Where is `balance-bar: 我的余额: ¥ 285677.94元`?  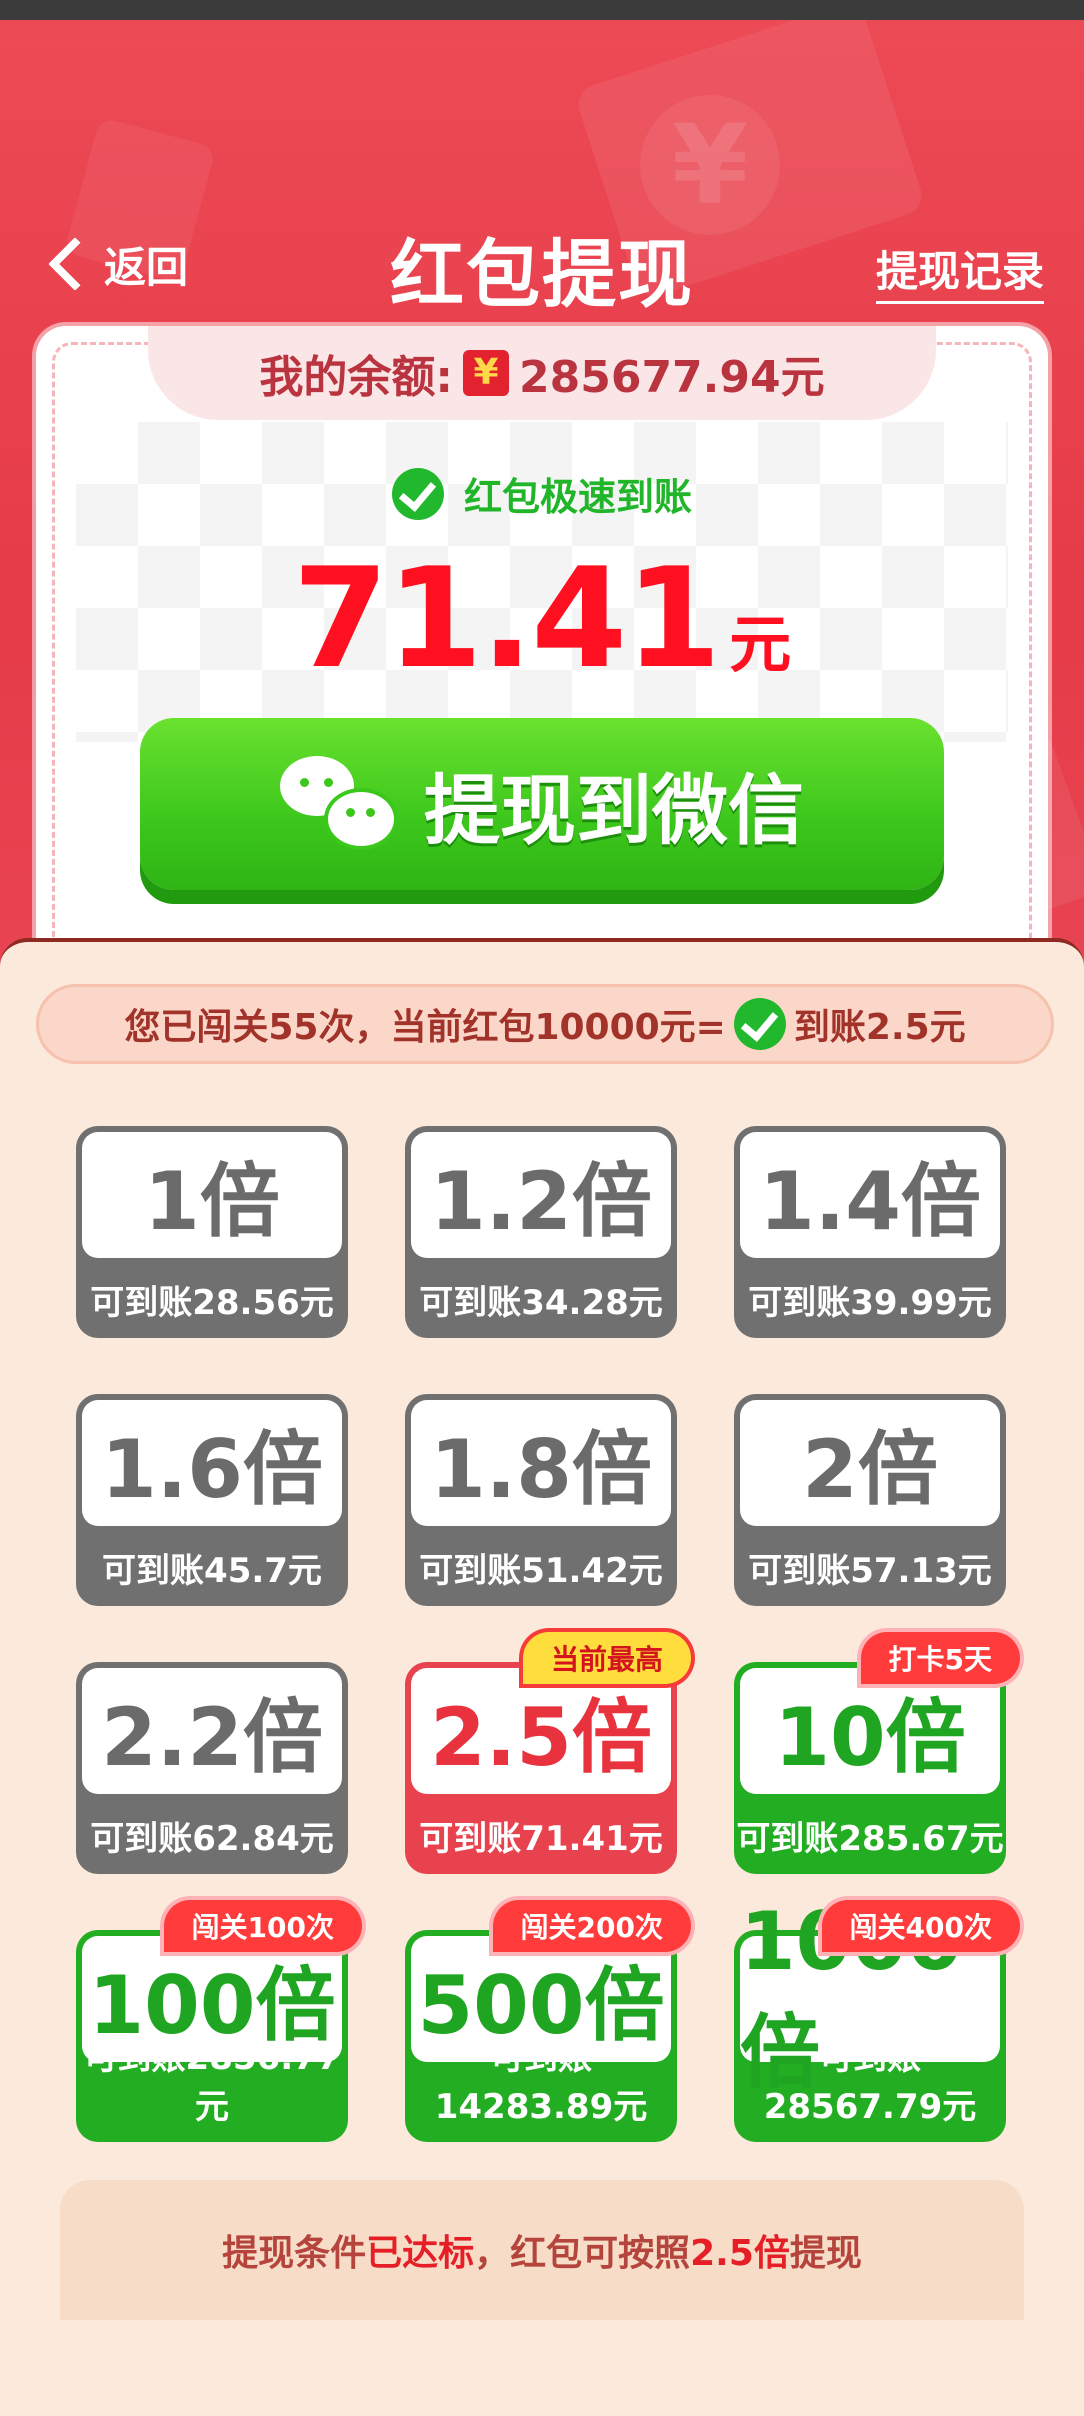
balance-bar: 我的余额: ¥ 285677.94元 is located at coordinates (542, 373).